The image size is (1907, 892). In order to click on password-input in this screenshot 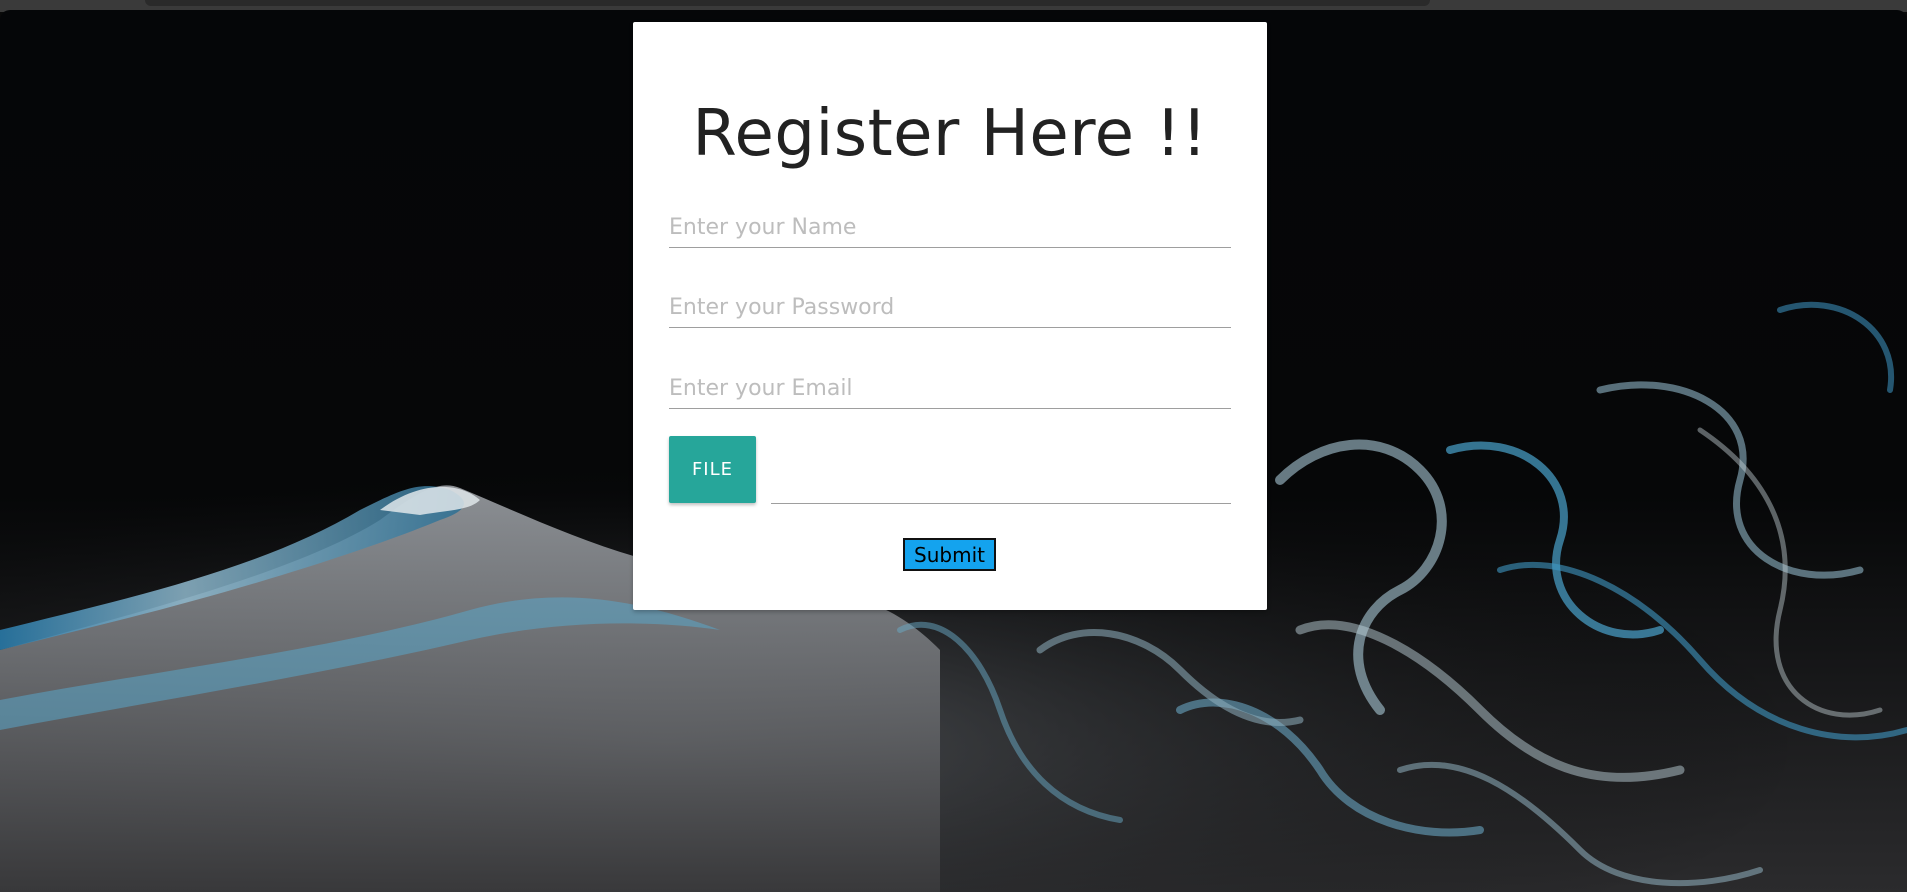, I will do `click(950, 307)`.